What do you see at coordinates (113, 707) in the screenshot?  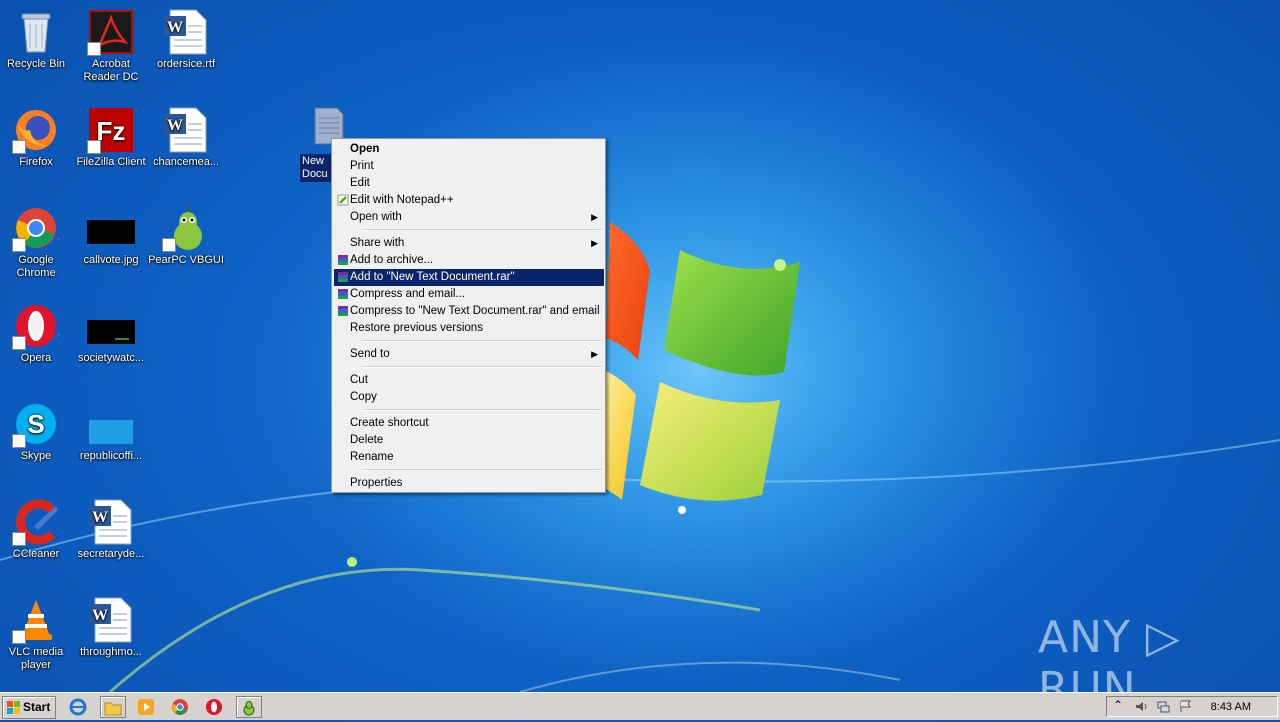 I see `taskbar-file-explorer` at bounding box center [113, 707].